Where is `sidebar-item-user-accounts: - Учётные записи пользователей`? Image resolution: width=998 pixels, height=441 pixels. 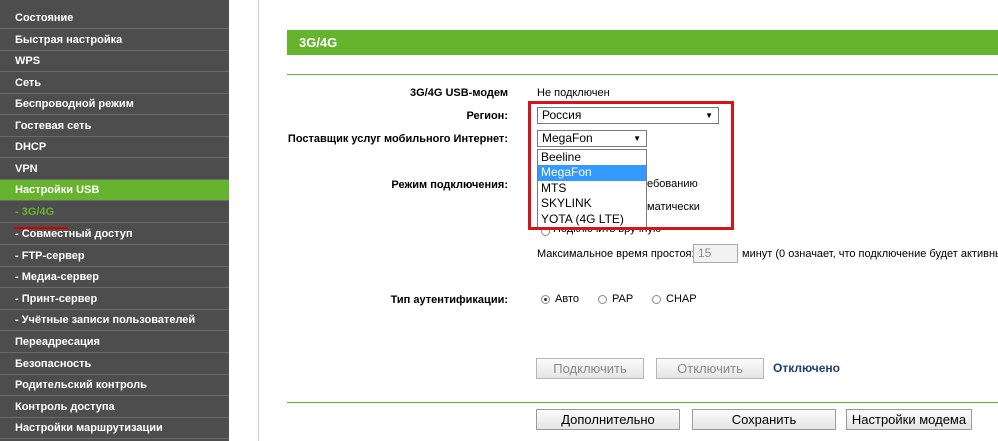 sidebar-item-user-accounts: - Учётные записи пользователей is located at coordinates (114, 320).